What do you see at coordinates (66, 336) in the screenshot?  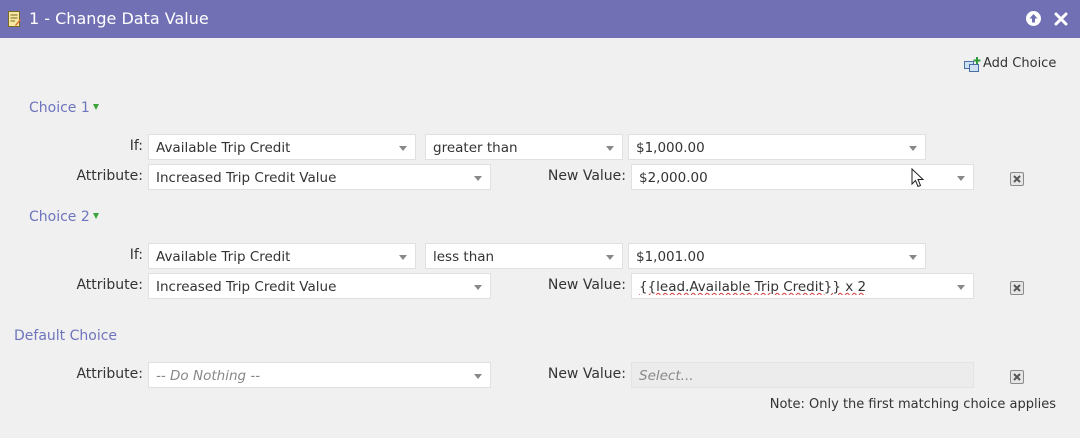 I see `default-choice-header: Default Choice` at bounding box center [66, 336].